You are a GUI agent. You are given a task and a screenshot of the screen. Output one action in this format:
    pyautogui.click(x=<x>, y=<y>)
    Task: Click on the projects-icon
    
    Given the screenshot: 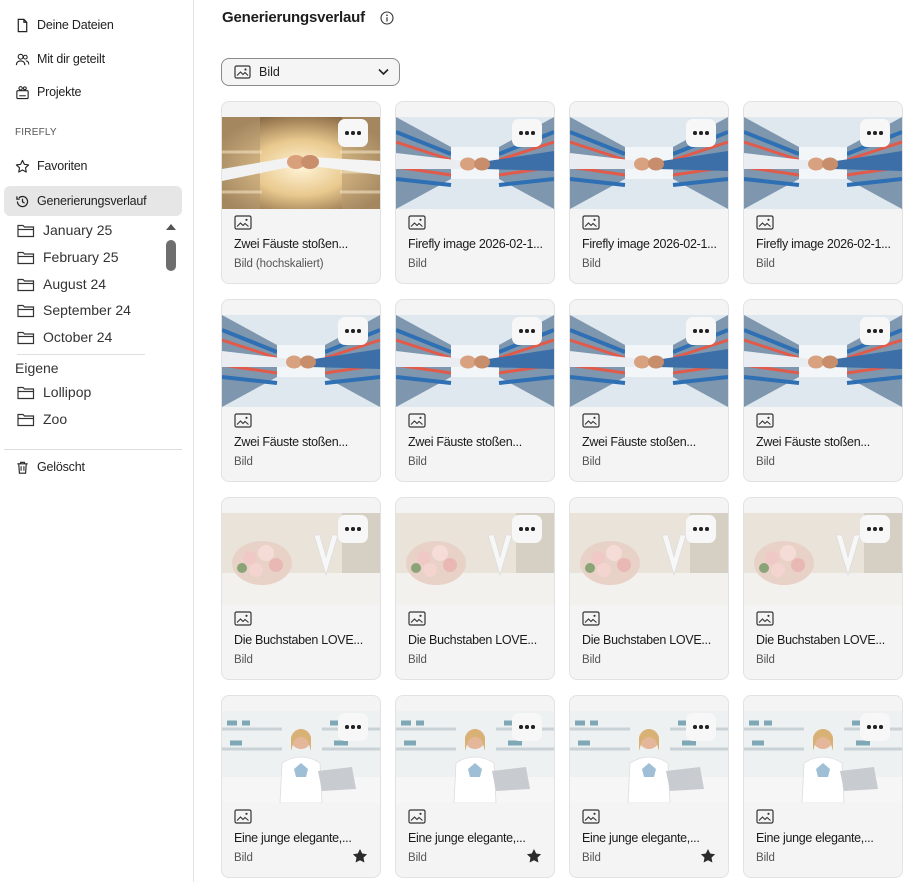 What is the action you would take?
    pyautogui.click(x=22, y=92)
    